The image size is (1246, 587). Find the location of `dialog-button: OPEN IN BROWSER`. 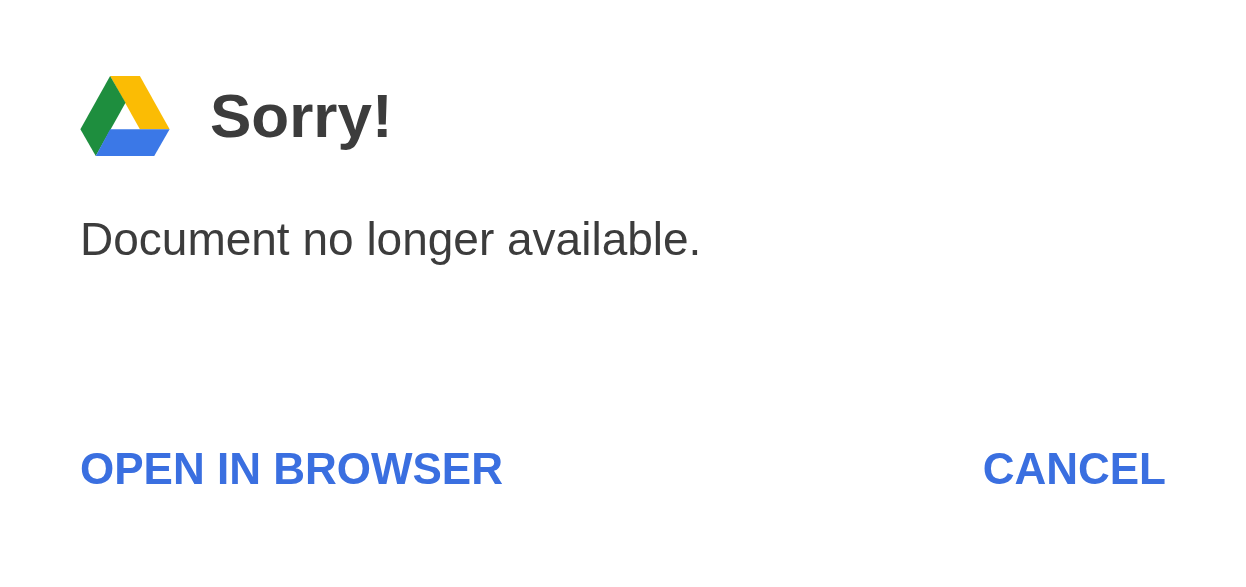

dialog-button: OPEN IN BROWSER is located at coordinates (291, 468).